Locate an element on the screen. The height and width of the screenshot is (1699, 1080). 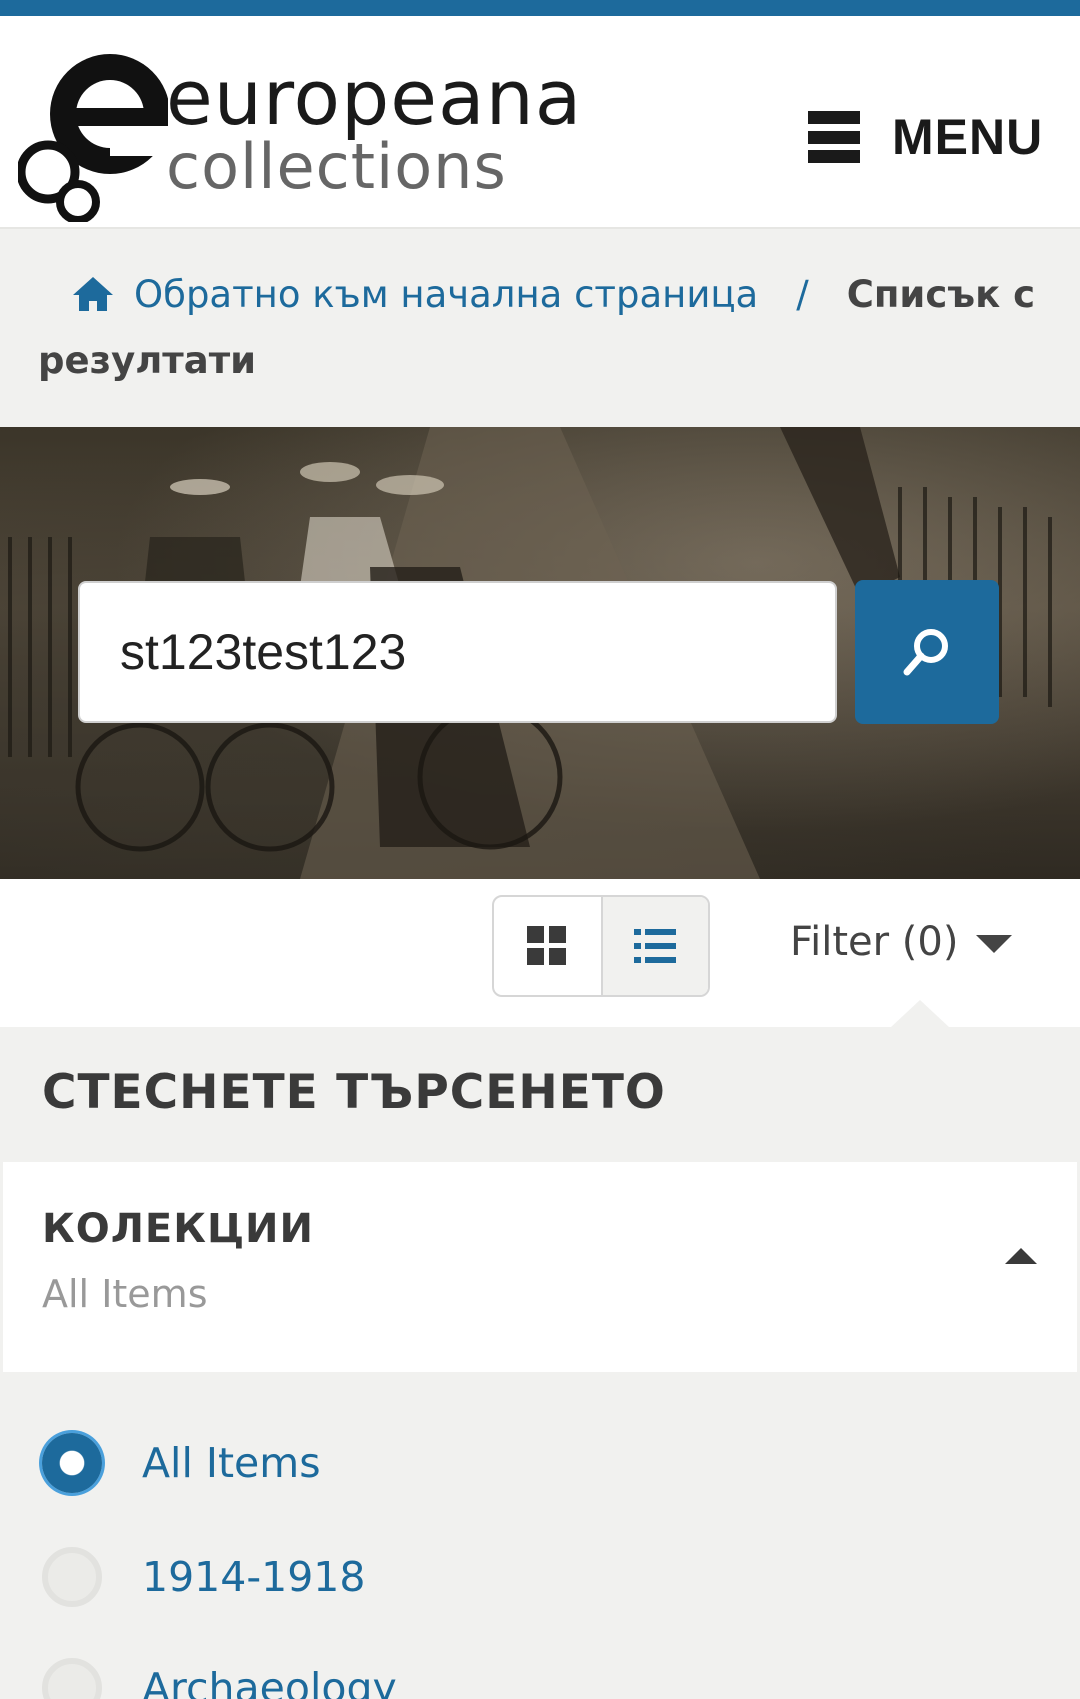
filter-toggle: Filter (0) is located at coordinates (901, 942).